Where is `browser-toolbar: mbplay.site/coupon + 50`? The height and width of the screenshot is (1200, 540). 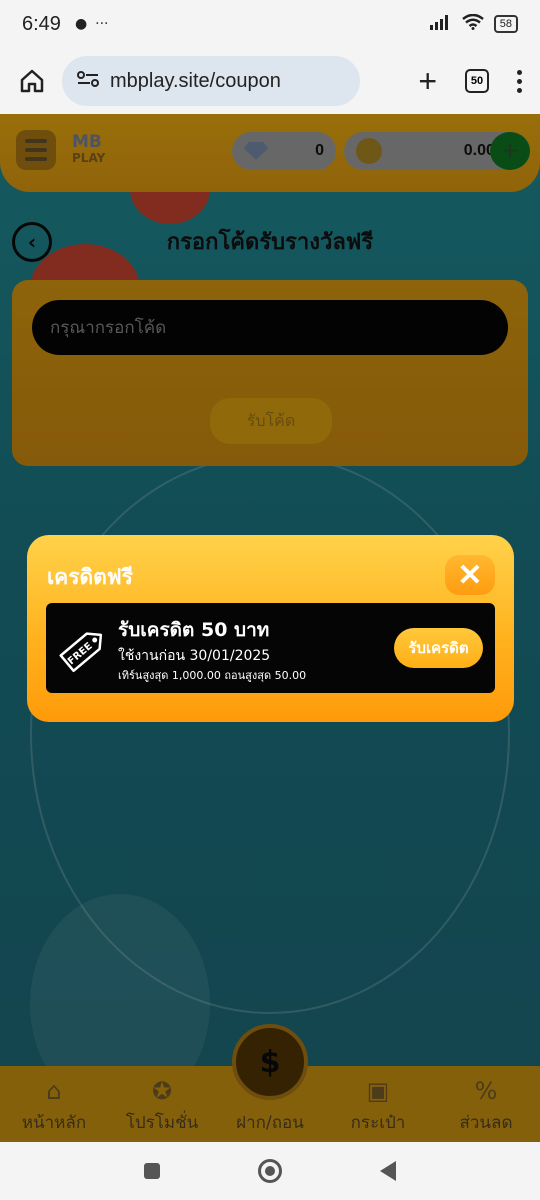 browser-toolbar: mbplay.site/coupon + 50 is located at coordinates (270, 81).